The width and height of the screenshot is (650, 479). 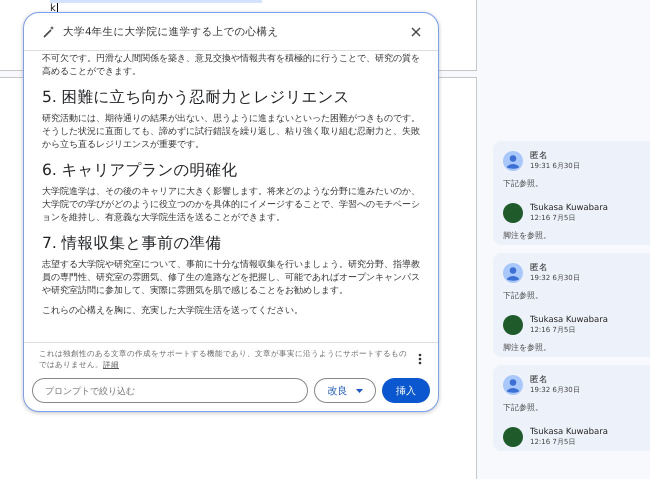 What do you see at coordinates (170, 390) in the screenshot?
I see `prompt-field: プロンプトで絞り込む` at bounding box center [170, 390].